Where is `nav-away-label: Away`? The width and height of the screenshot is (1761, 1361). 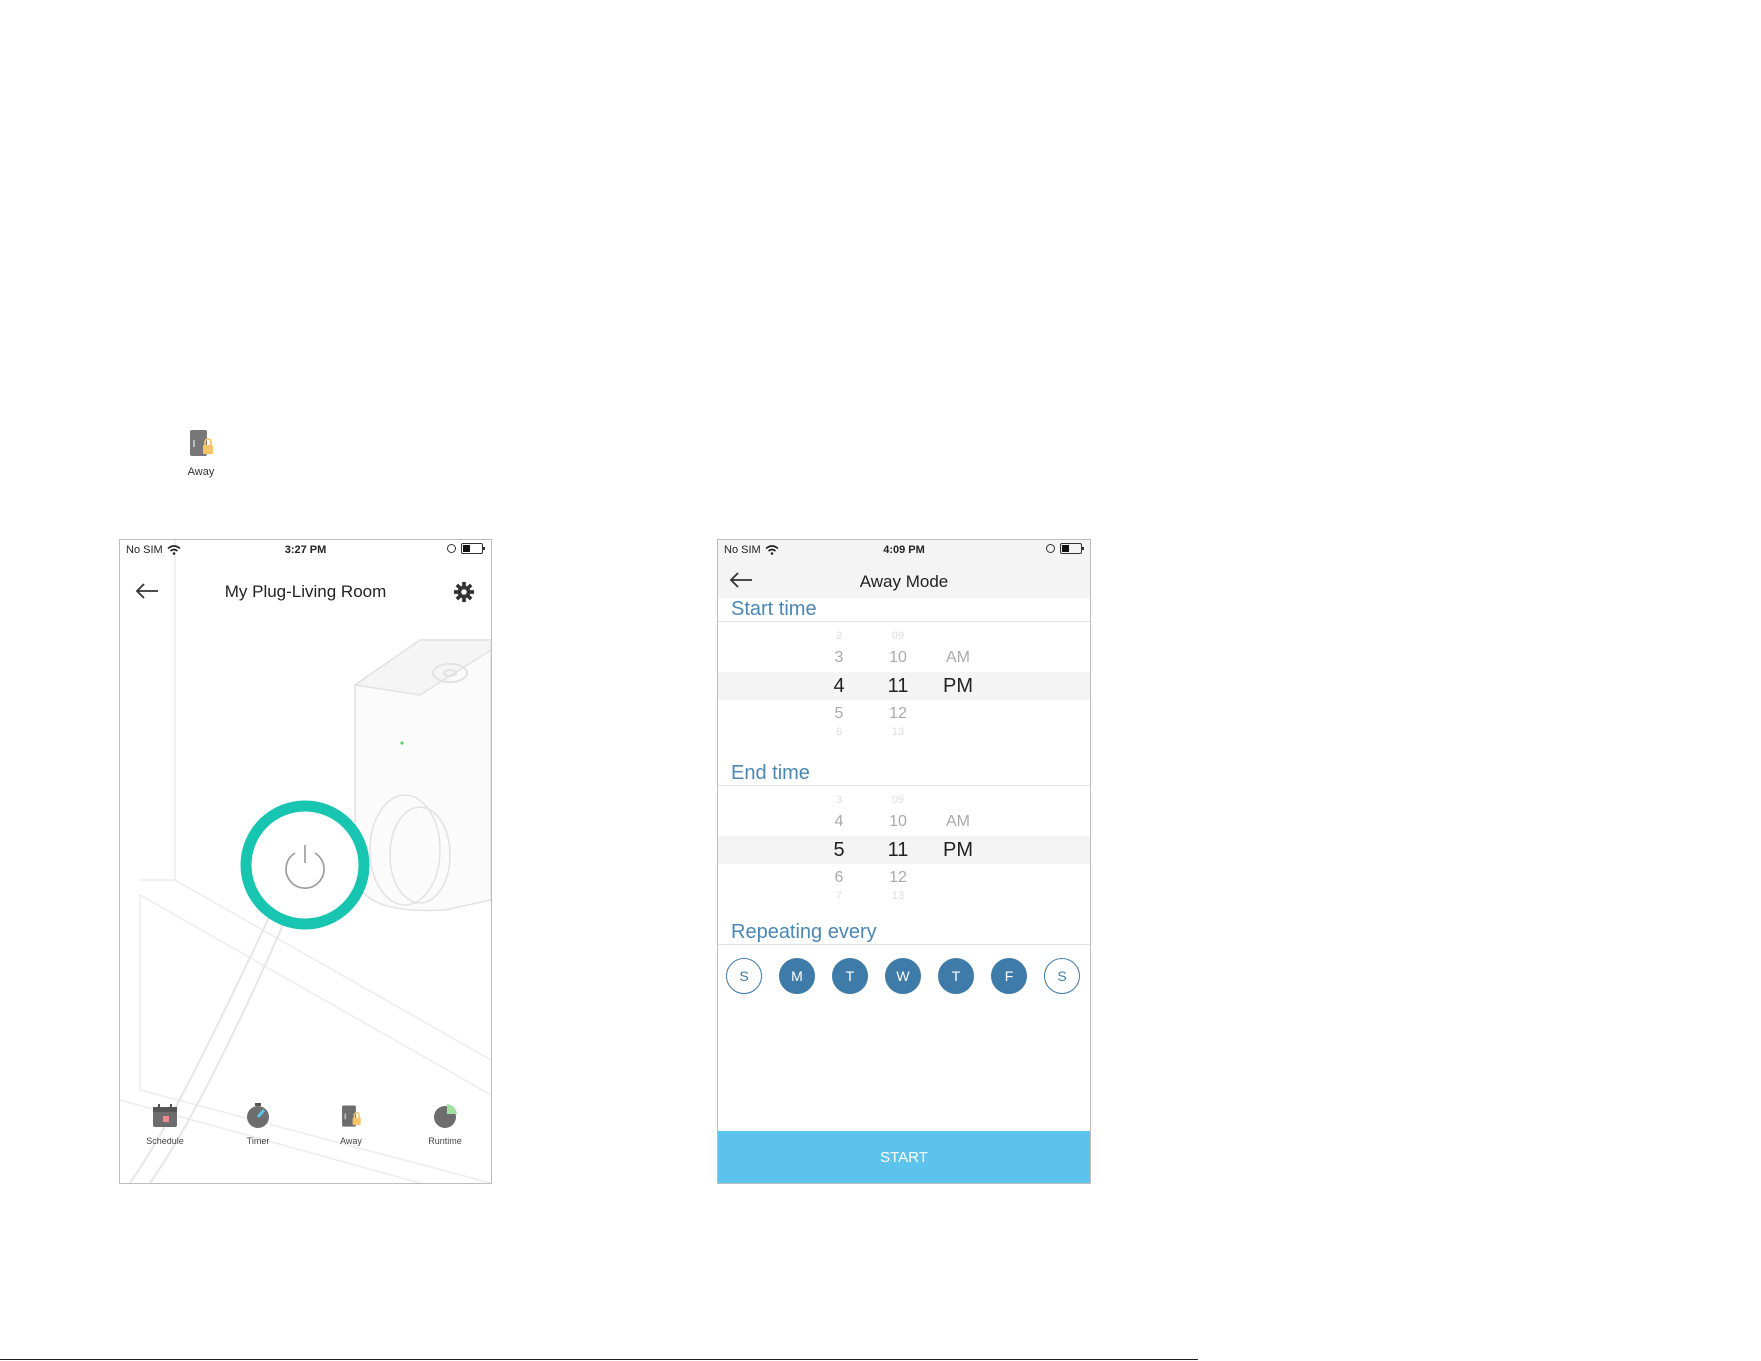 nav-away-label: Away is located at coordinates (351, 1141).